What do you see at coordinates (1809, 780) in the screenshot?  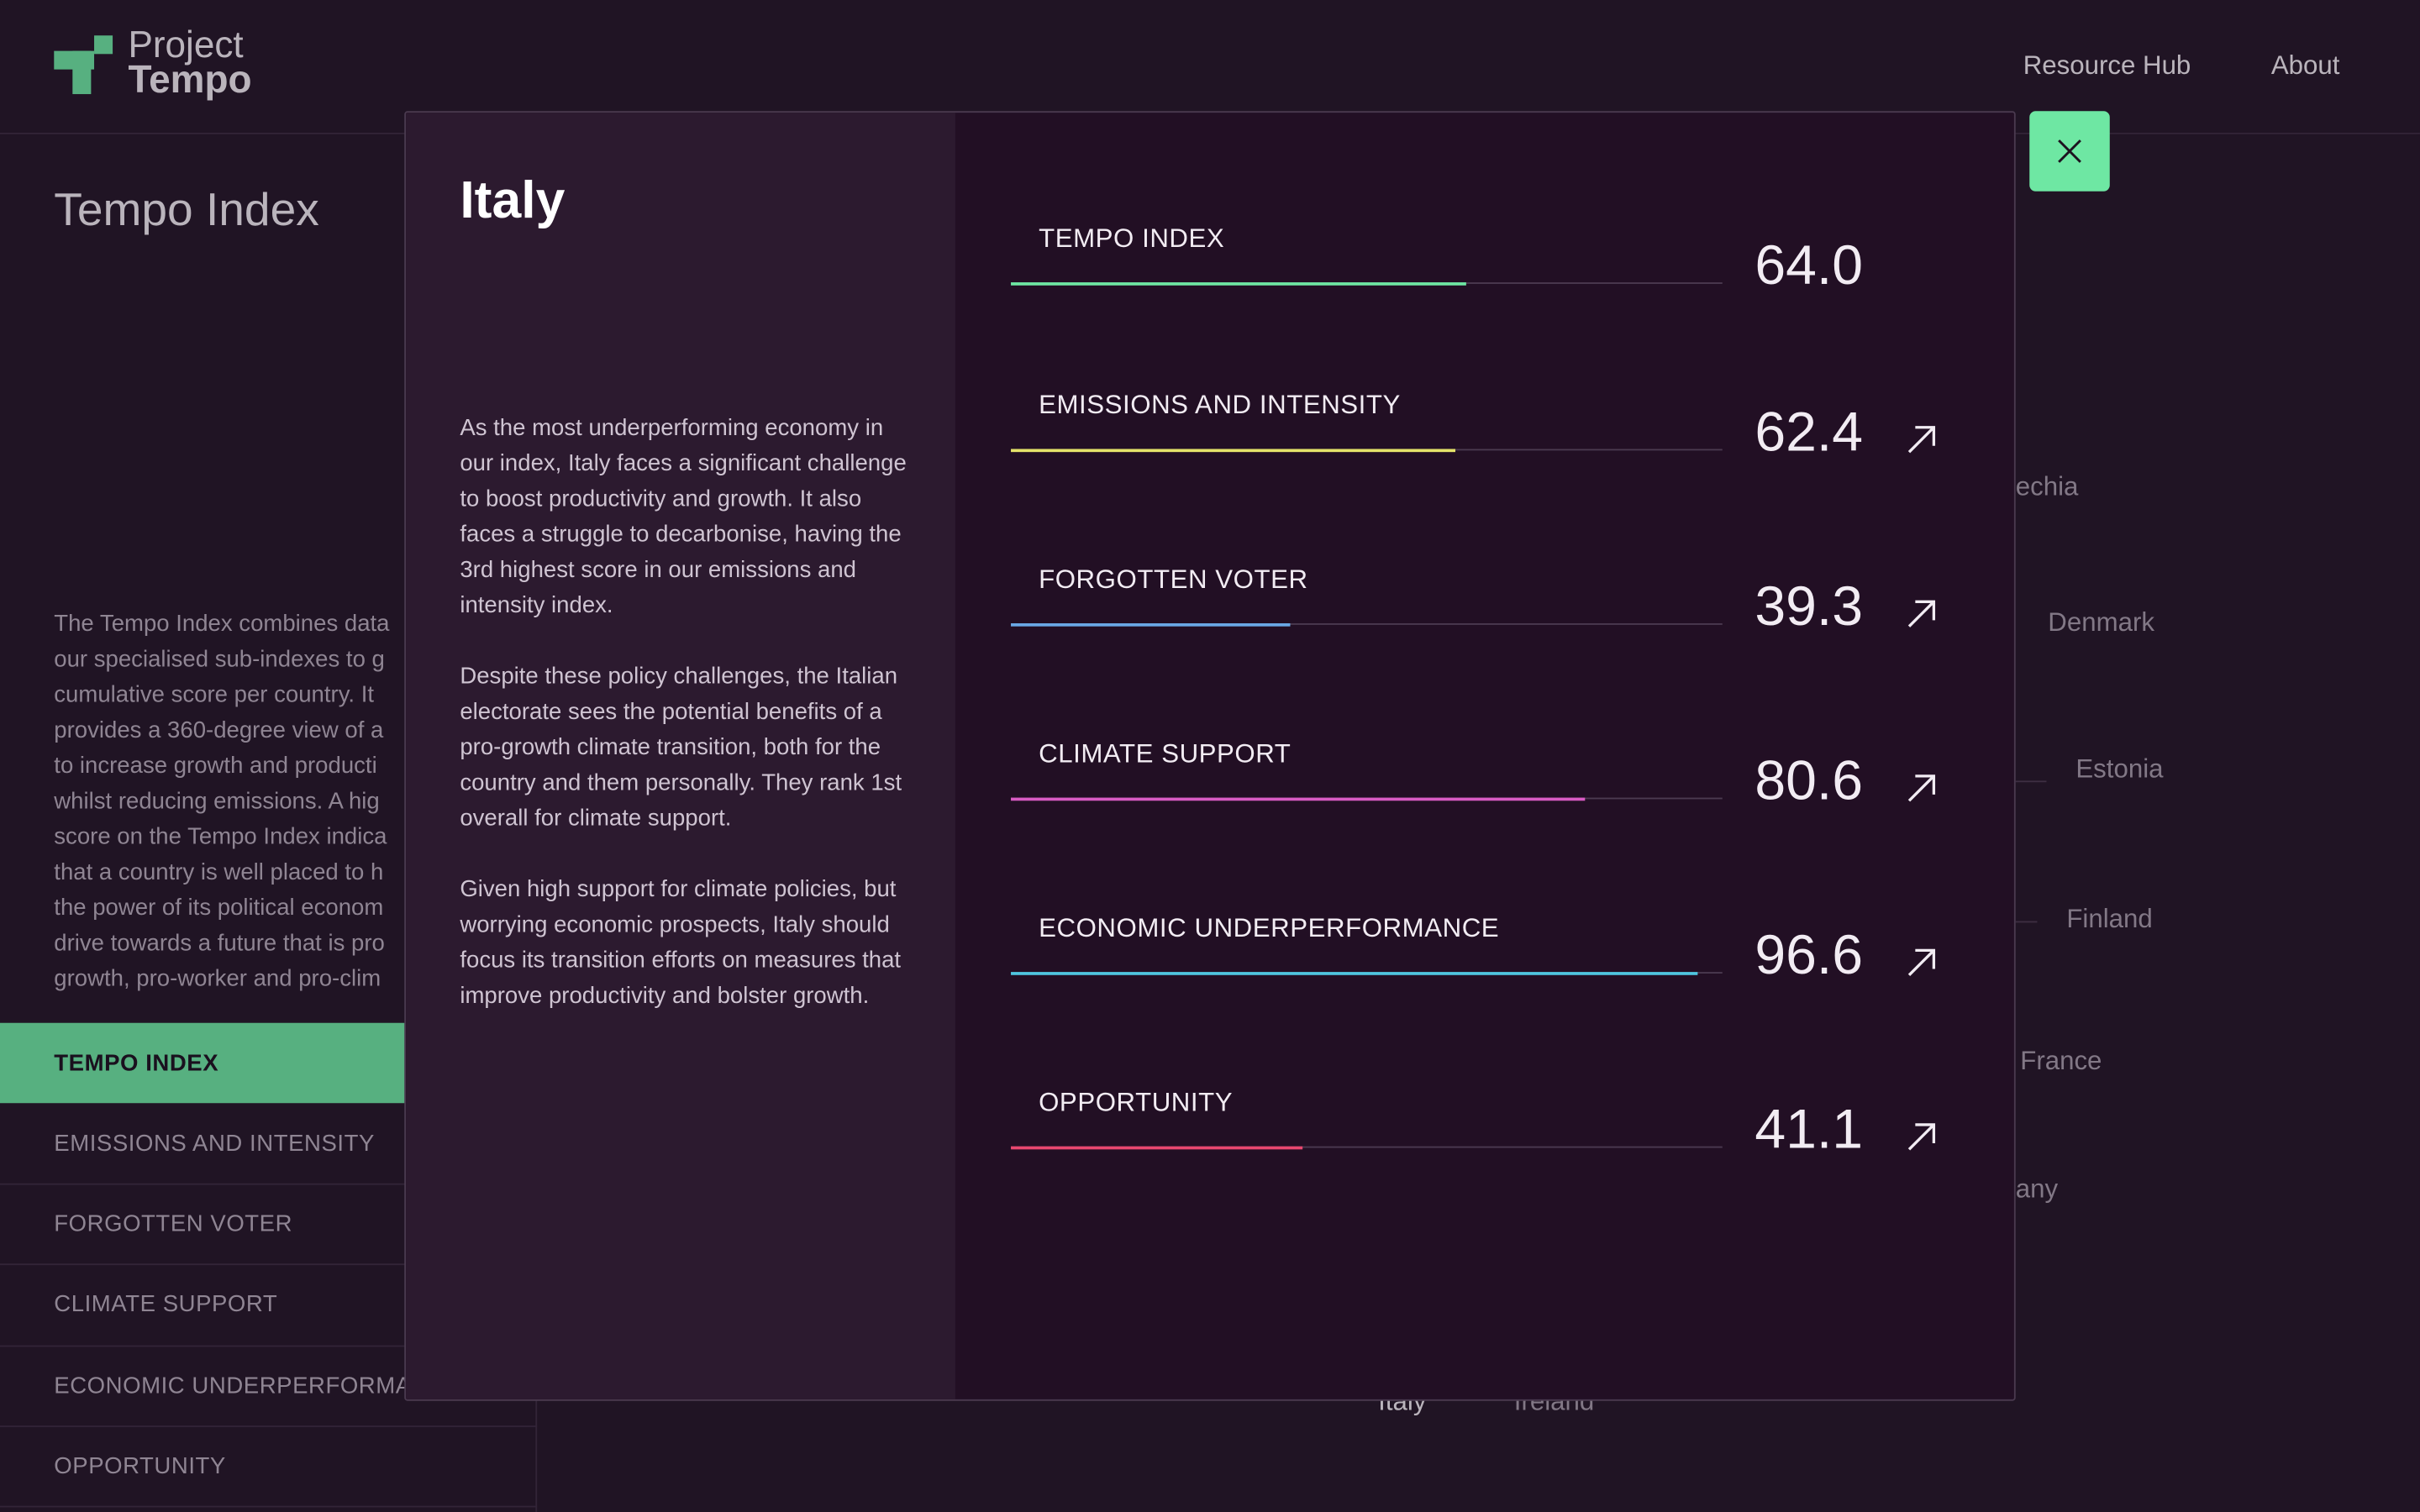 I see `metric-value: 80.6` at bounding box center [1809, 780].